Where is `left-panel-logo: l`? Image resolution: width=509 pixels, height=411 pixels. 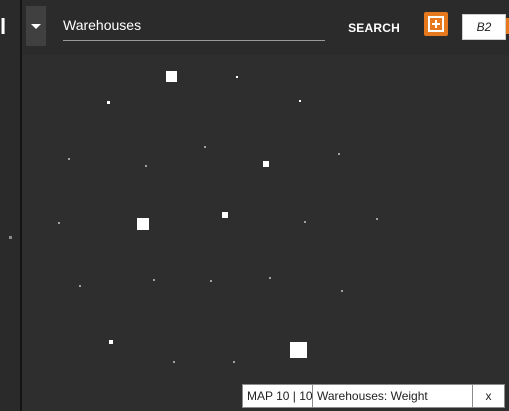 left-panel-logo: l is located at coordinates (3, 26).